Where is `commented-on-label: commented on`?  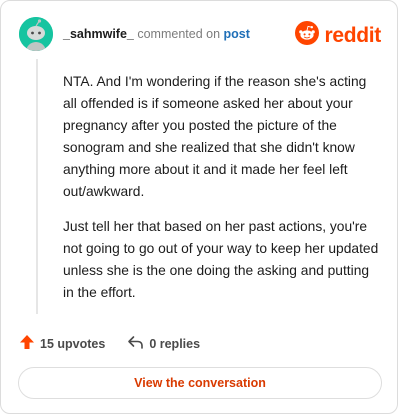 commented-on-label: commented on is located at coordinates (179, 34).